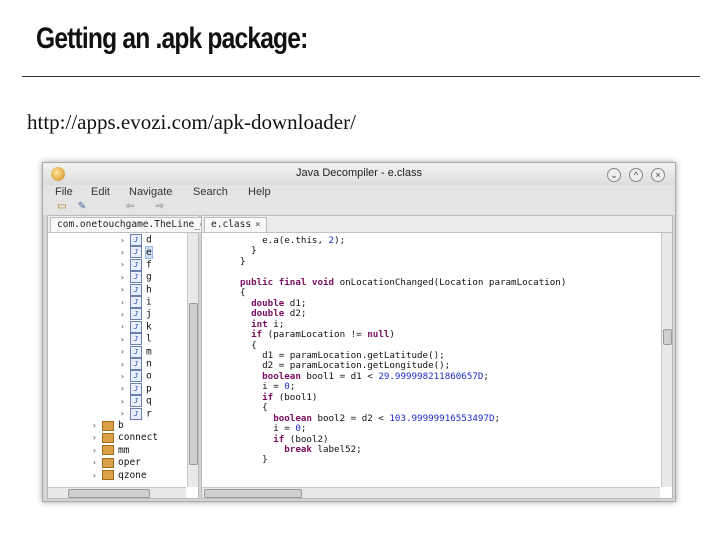  What do you see at coordinates (273, 303) in the screenshot?
I see `code-line: double d1;` at bounding box center [273, 303].